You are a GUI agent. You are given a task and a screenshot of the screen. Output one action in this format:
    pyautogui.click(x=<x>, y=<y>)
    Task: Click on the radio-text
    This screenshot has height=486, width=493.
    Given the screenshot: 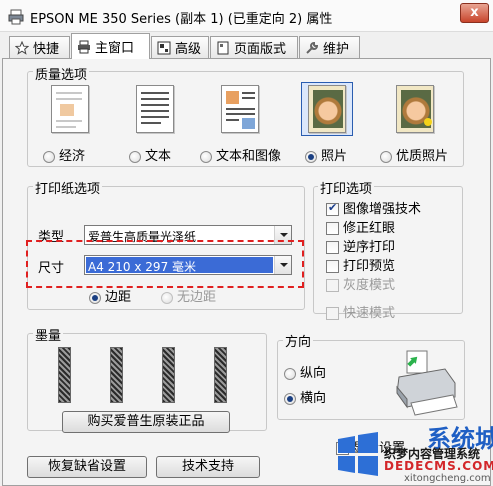 What is the action you would take?
    pyautogui.click(x=135, y=156)
    